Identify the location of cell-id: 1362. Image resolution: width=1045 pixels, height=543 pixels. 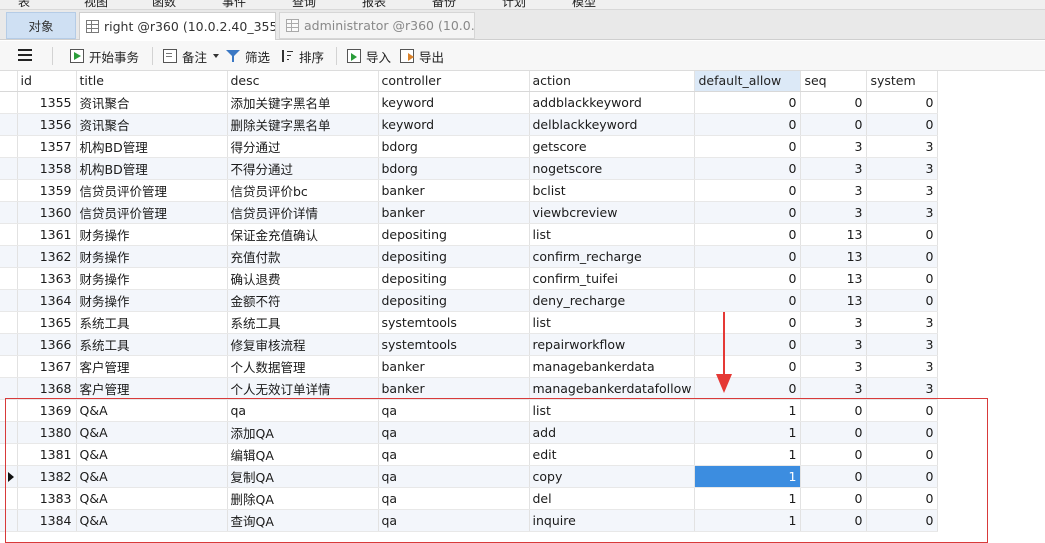
(47, 256).